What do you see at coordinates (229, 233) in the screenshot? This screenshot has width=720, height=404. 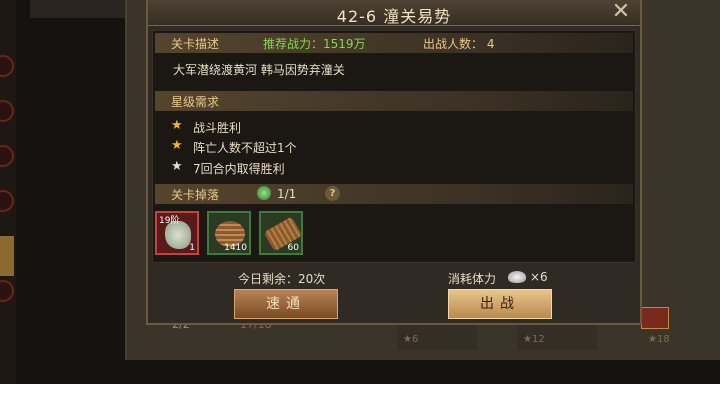 I see `drop-item: 1410` at bounding box center [229, 233].